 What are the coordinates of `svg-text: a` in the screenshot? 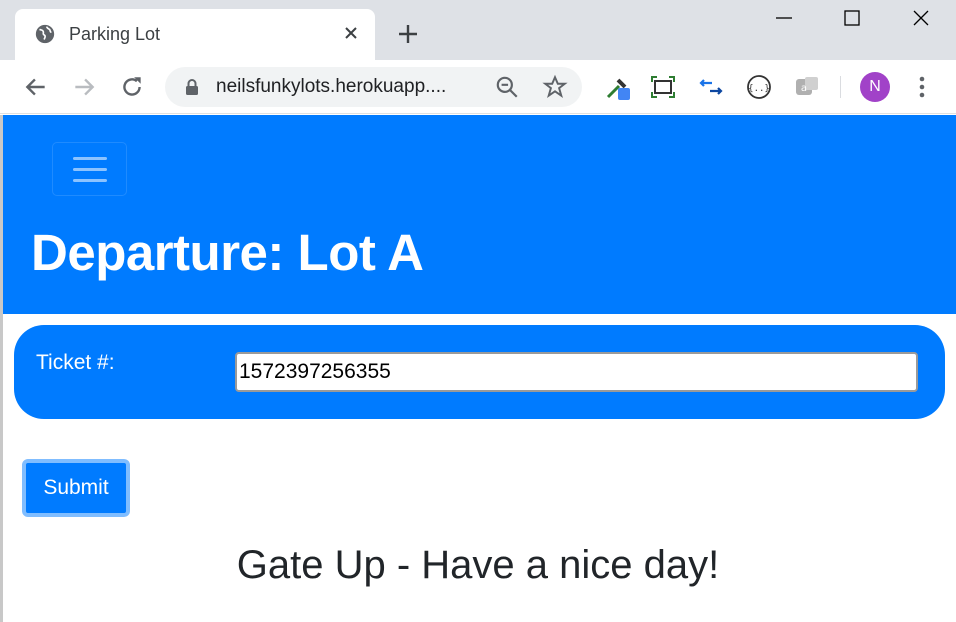 It's located at (804, 88).